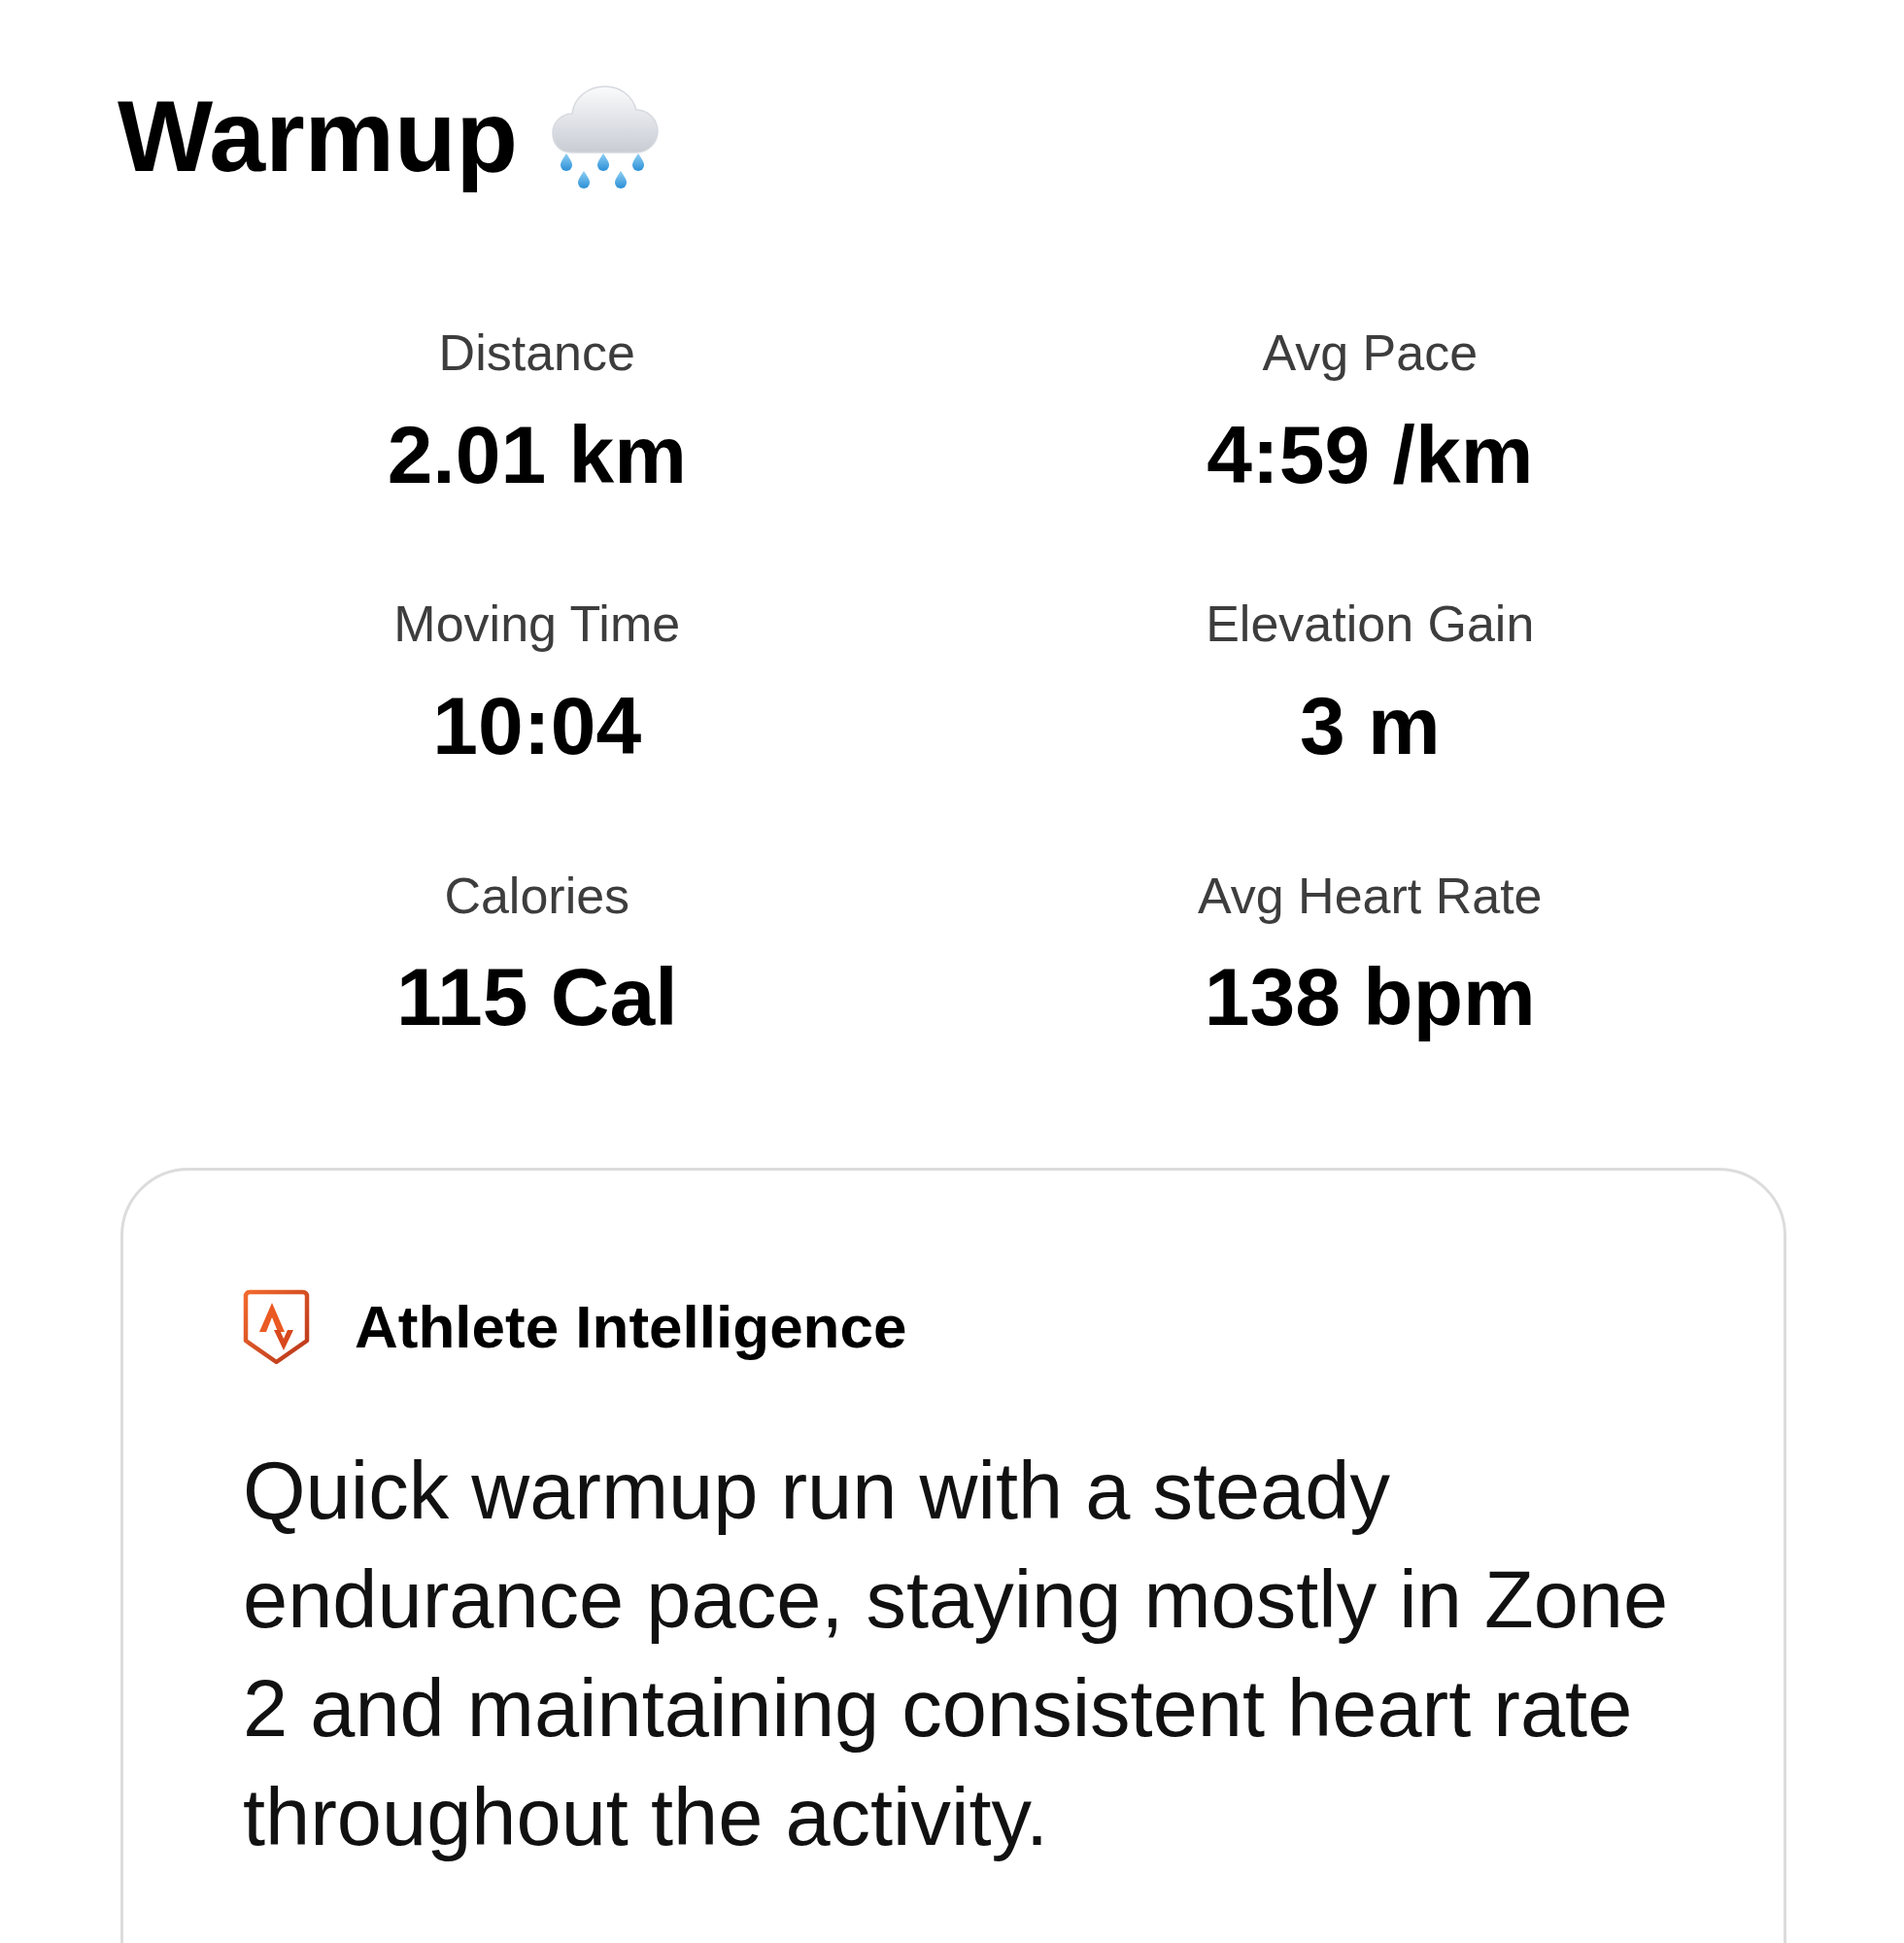 The image size is (1904, 1943). I want to click on stat-label: Moving Time, so click(537, 625).